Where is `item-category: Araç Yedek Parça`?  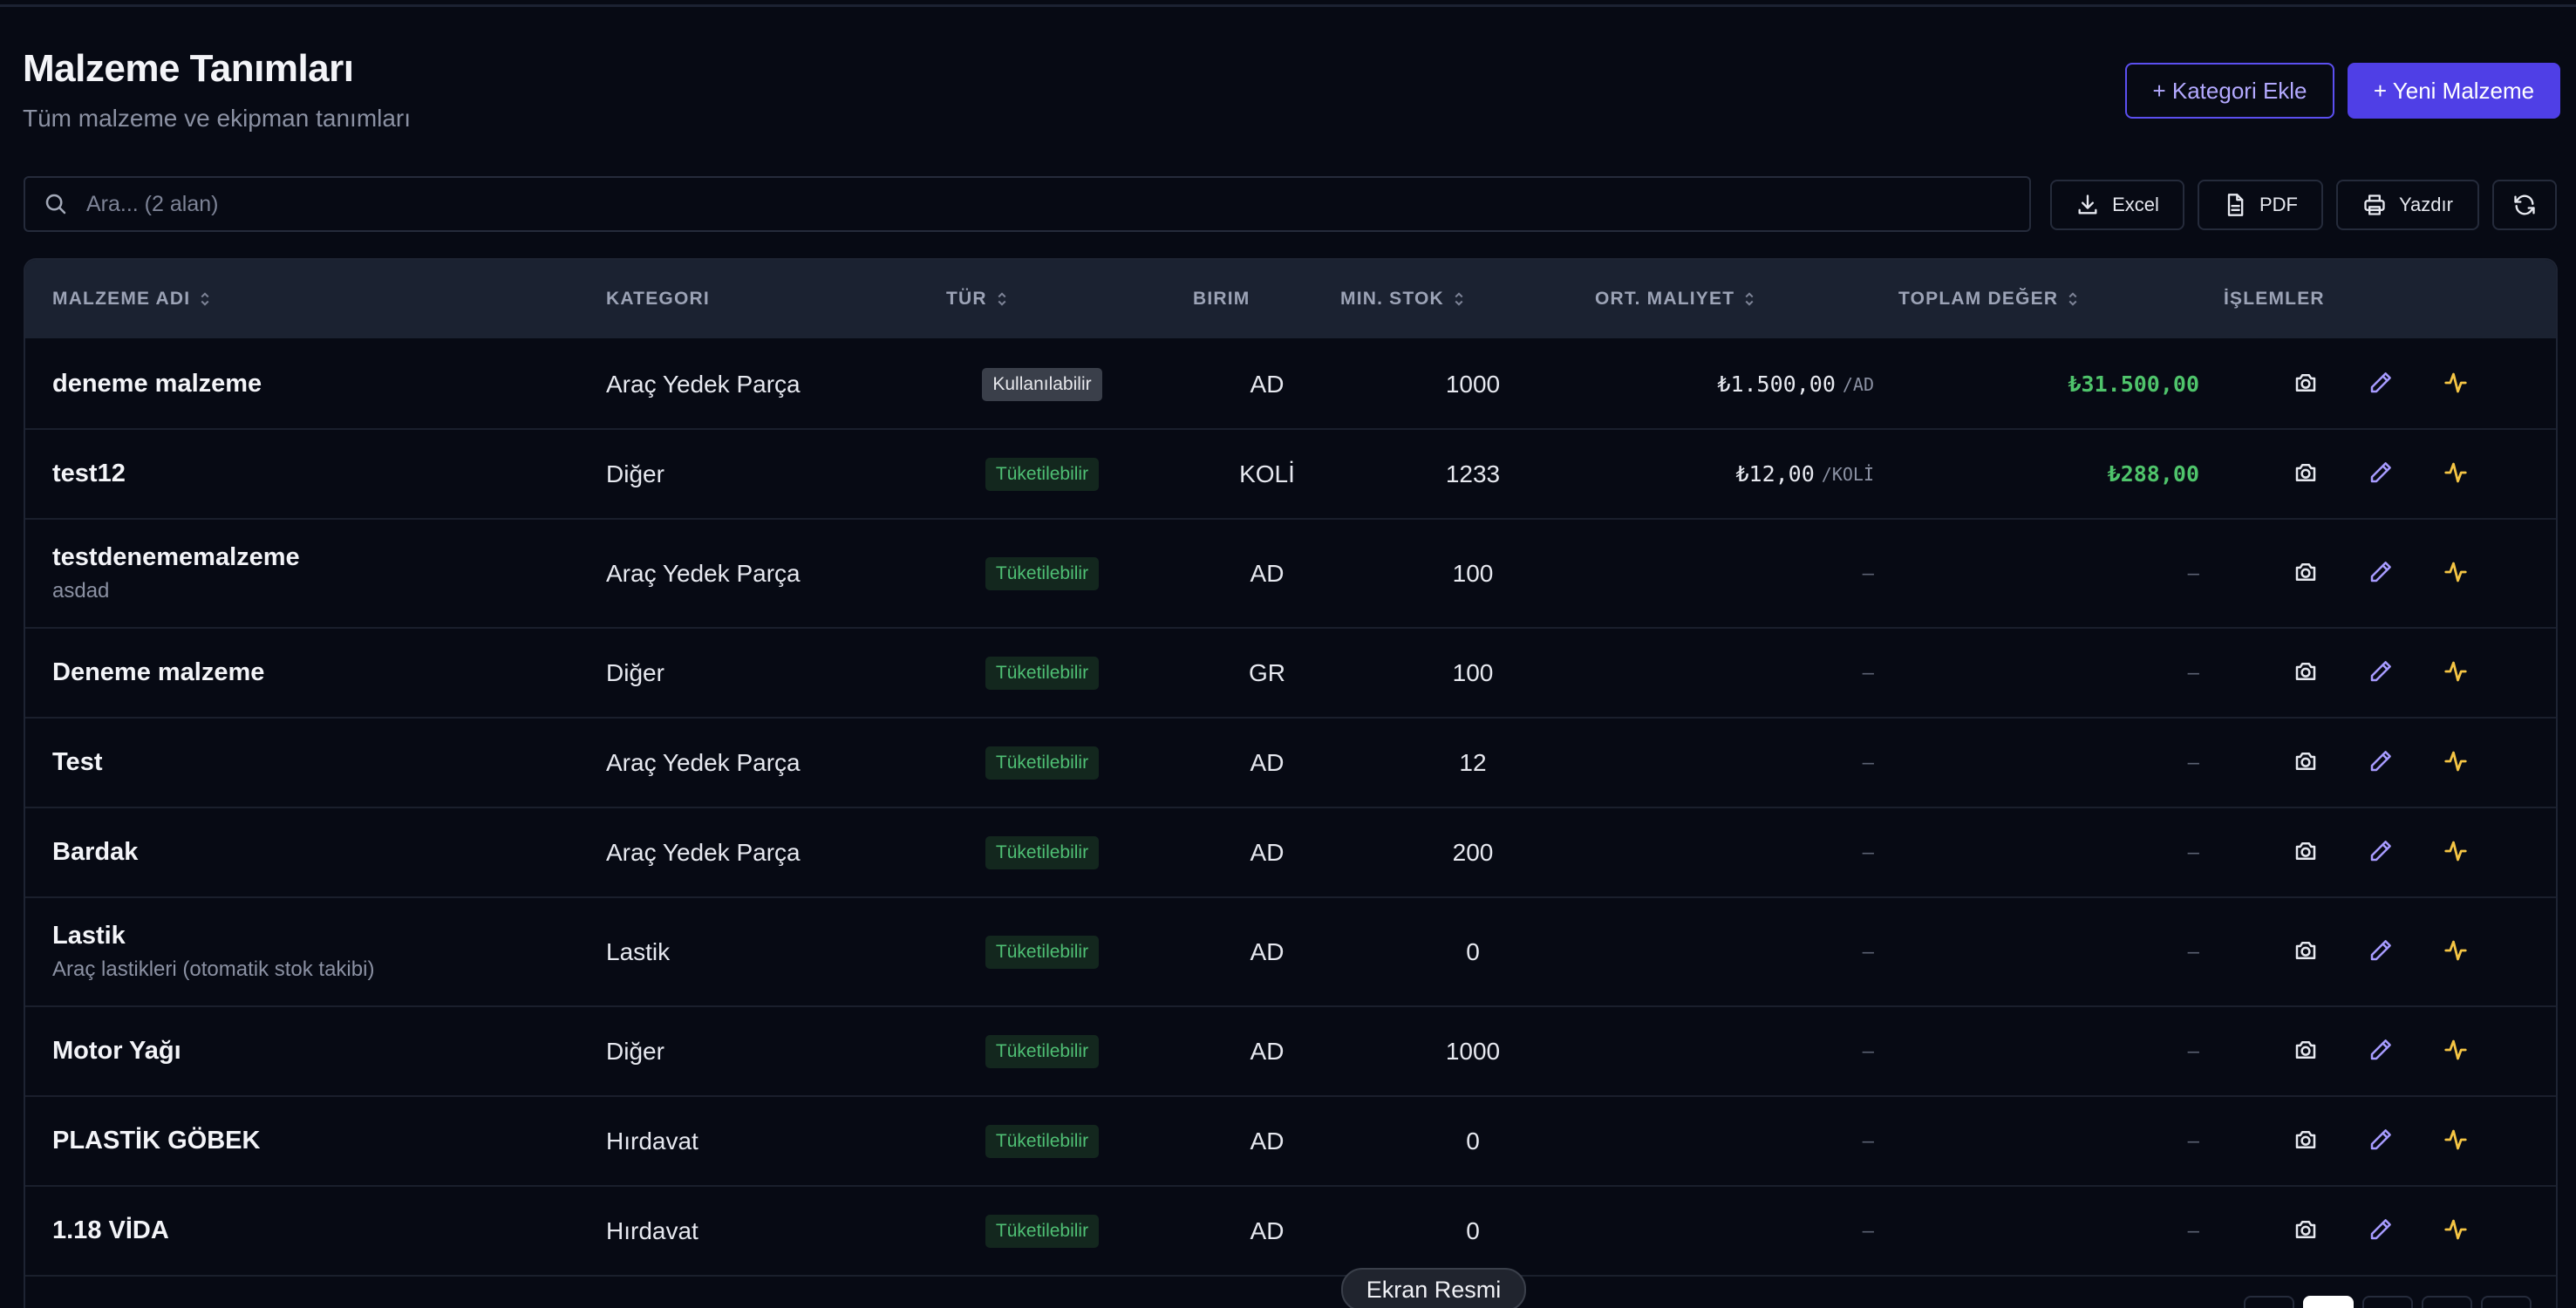 item-category: Araç Yedek Parça is located at coordinates (703, 384).